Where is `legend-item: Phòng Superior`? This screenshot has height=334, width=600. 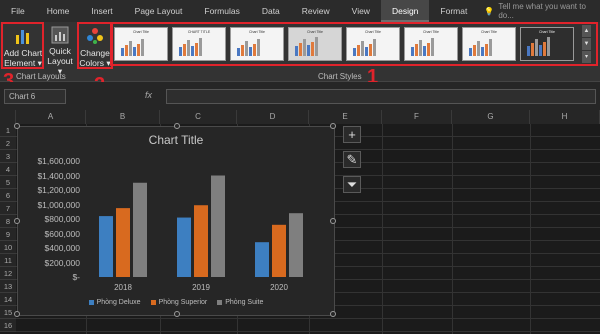 legend-item: Phòng Superior is located at coordinates (178, 302).